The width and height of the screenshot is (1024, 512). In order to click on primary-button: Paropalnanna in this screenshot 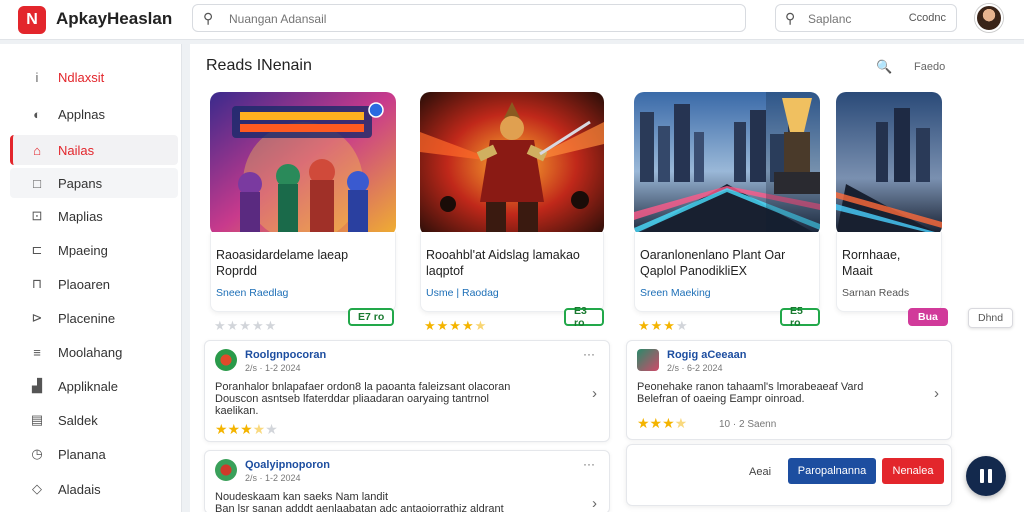, I will do `click(832, 471)`.